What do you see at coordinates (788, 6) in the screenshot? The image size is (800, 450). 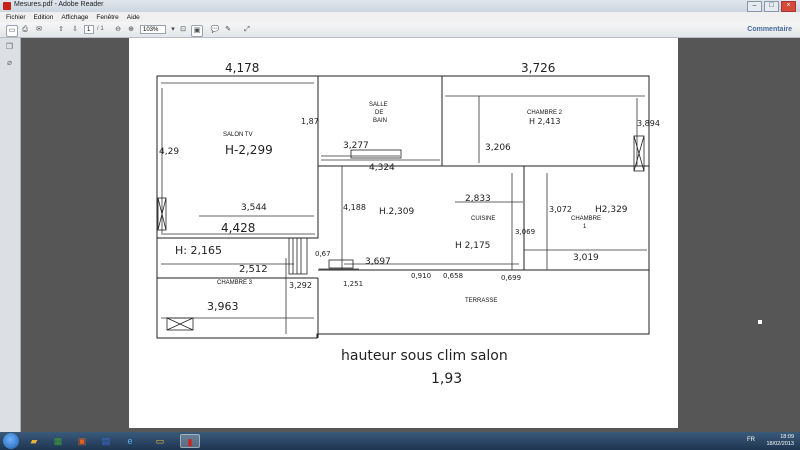 I see `close-button: ×` at bounding box center [788, 6].